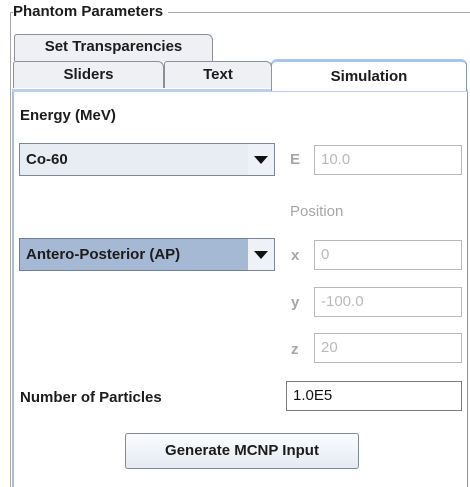 This screenshot has height=487, width=470. Describe the element at coordinates (10, 249) in the screenshot. I see `group-border-left` at that location.